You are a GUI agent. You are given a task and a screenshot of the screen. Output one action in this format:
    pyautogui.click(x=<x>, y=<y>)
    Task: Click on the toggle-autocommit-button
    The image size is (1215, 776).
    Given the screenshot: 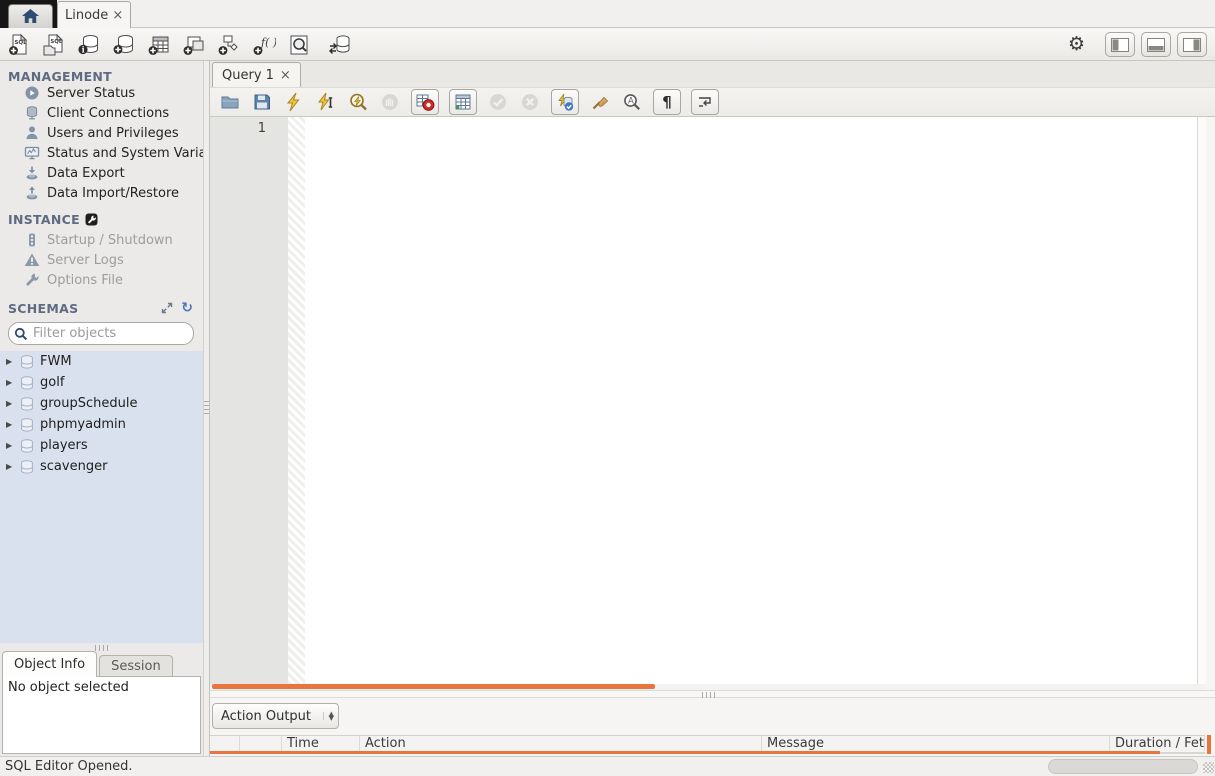 What is the action you would take?
    pyautogui.click(x=565, y=102)
    